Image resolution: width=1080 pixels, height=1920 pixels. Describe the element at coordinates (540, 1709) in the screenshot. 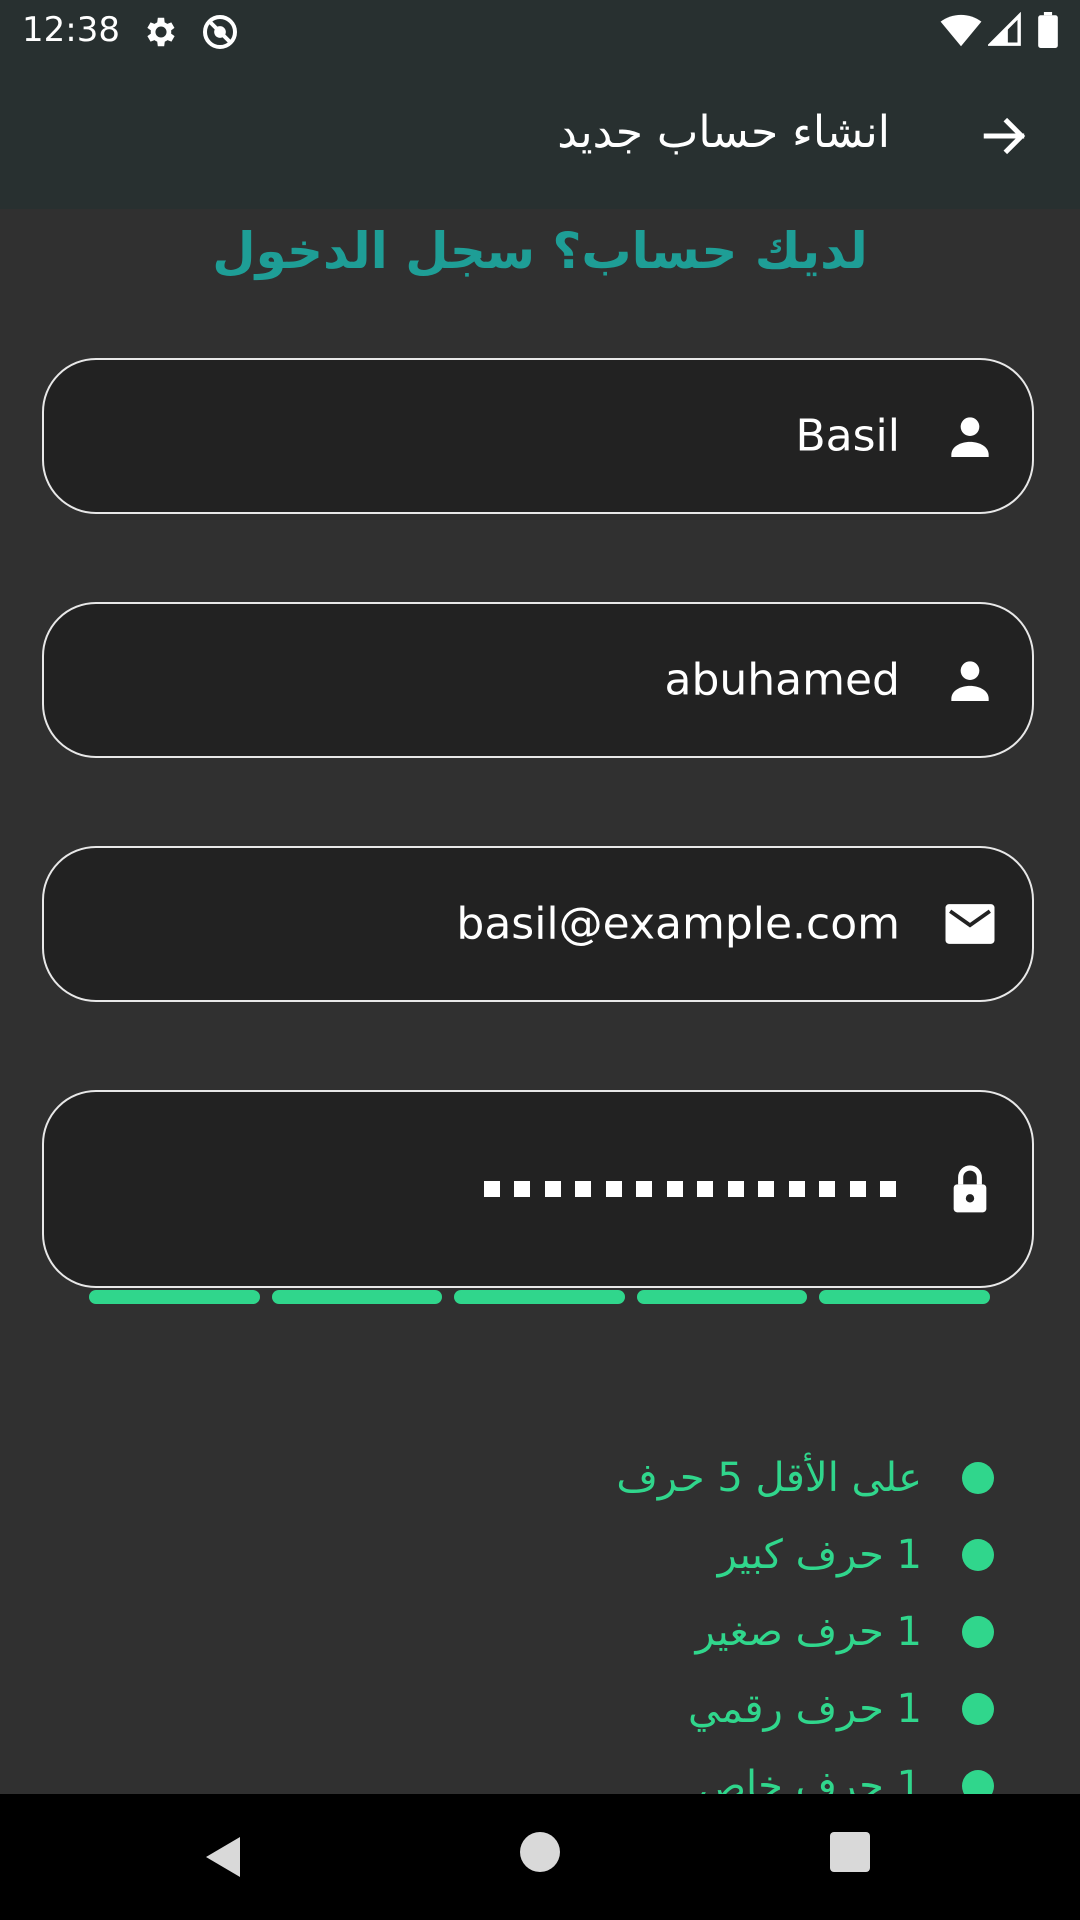

I see `rule-item: 1 حرف رقمي` at that location.